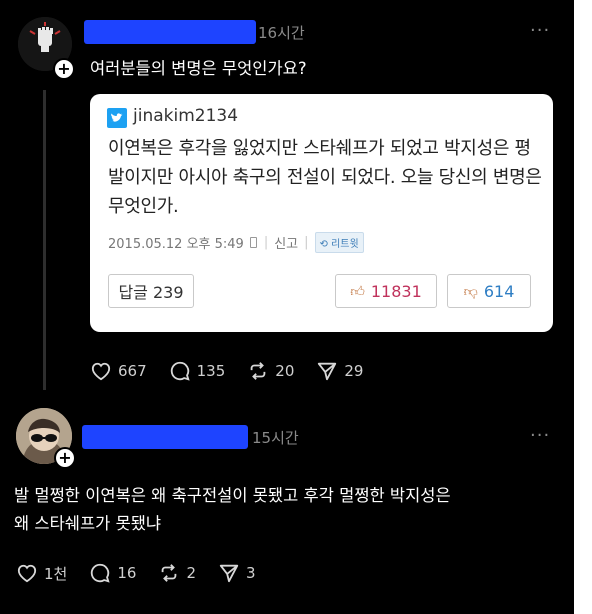 The image size is (592, 614). Describe the element at coordinates (132, 371) in the screenshot. I see `like-count: 667` at that location.